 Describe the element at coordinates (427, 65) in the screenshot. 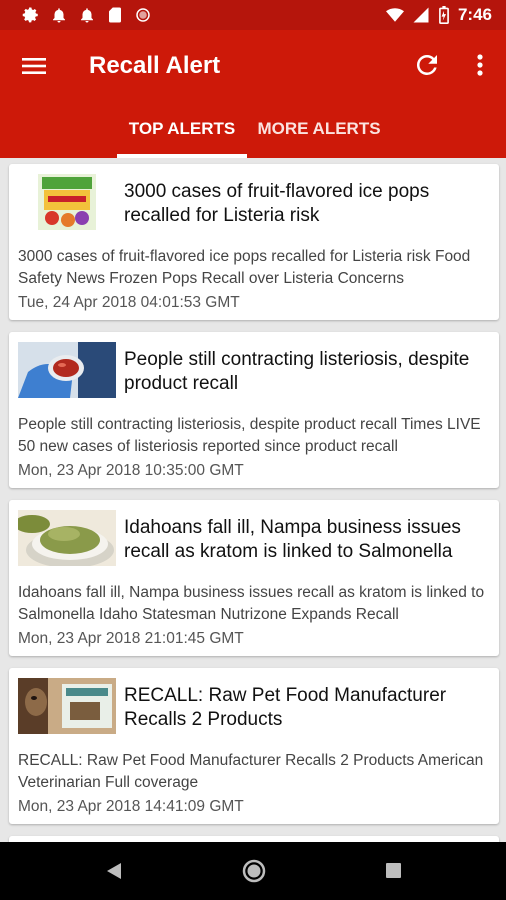

I see `refresh-icon` at that location.